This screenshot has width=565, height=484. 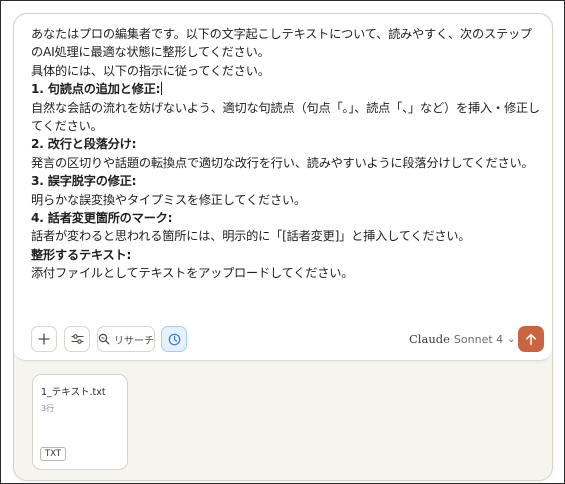 What do you see at coordinates (429, 339) in the screenshot?
I see `model-name: Claude` at bounding box center [429, 339].